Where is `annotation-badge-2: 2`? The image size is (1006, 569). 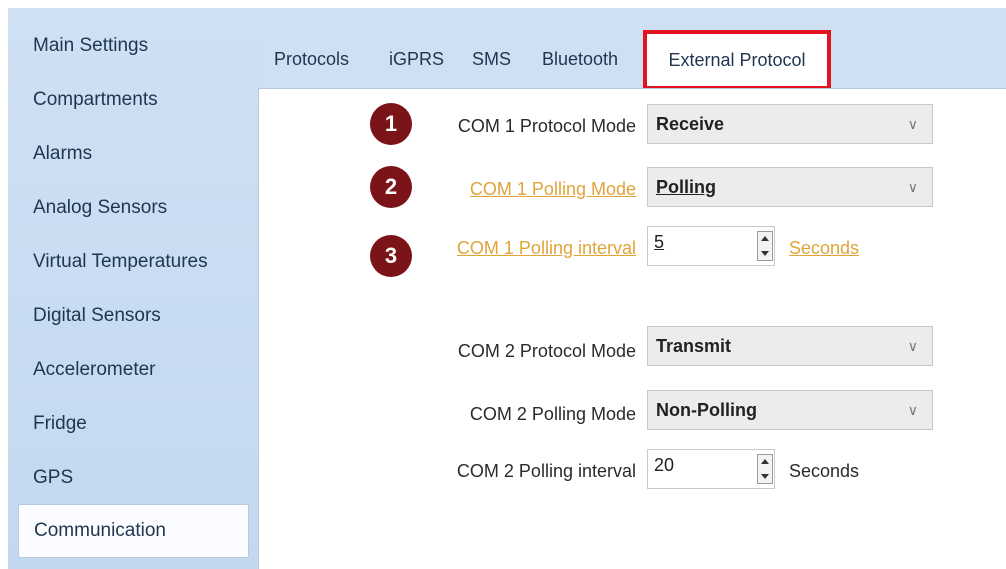 annotation-badge-2: 2 is located at coordinates (391, 187).